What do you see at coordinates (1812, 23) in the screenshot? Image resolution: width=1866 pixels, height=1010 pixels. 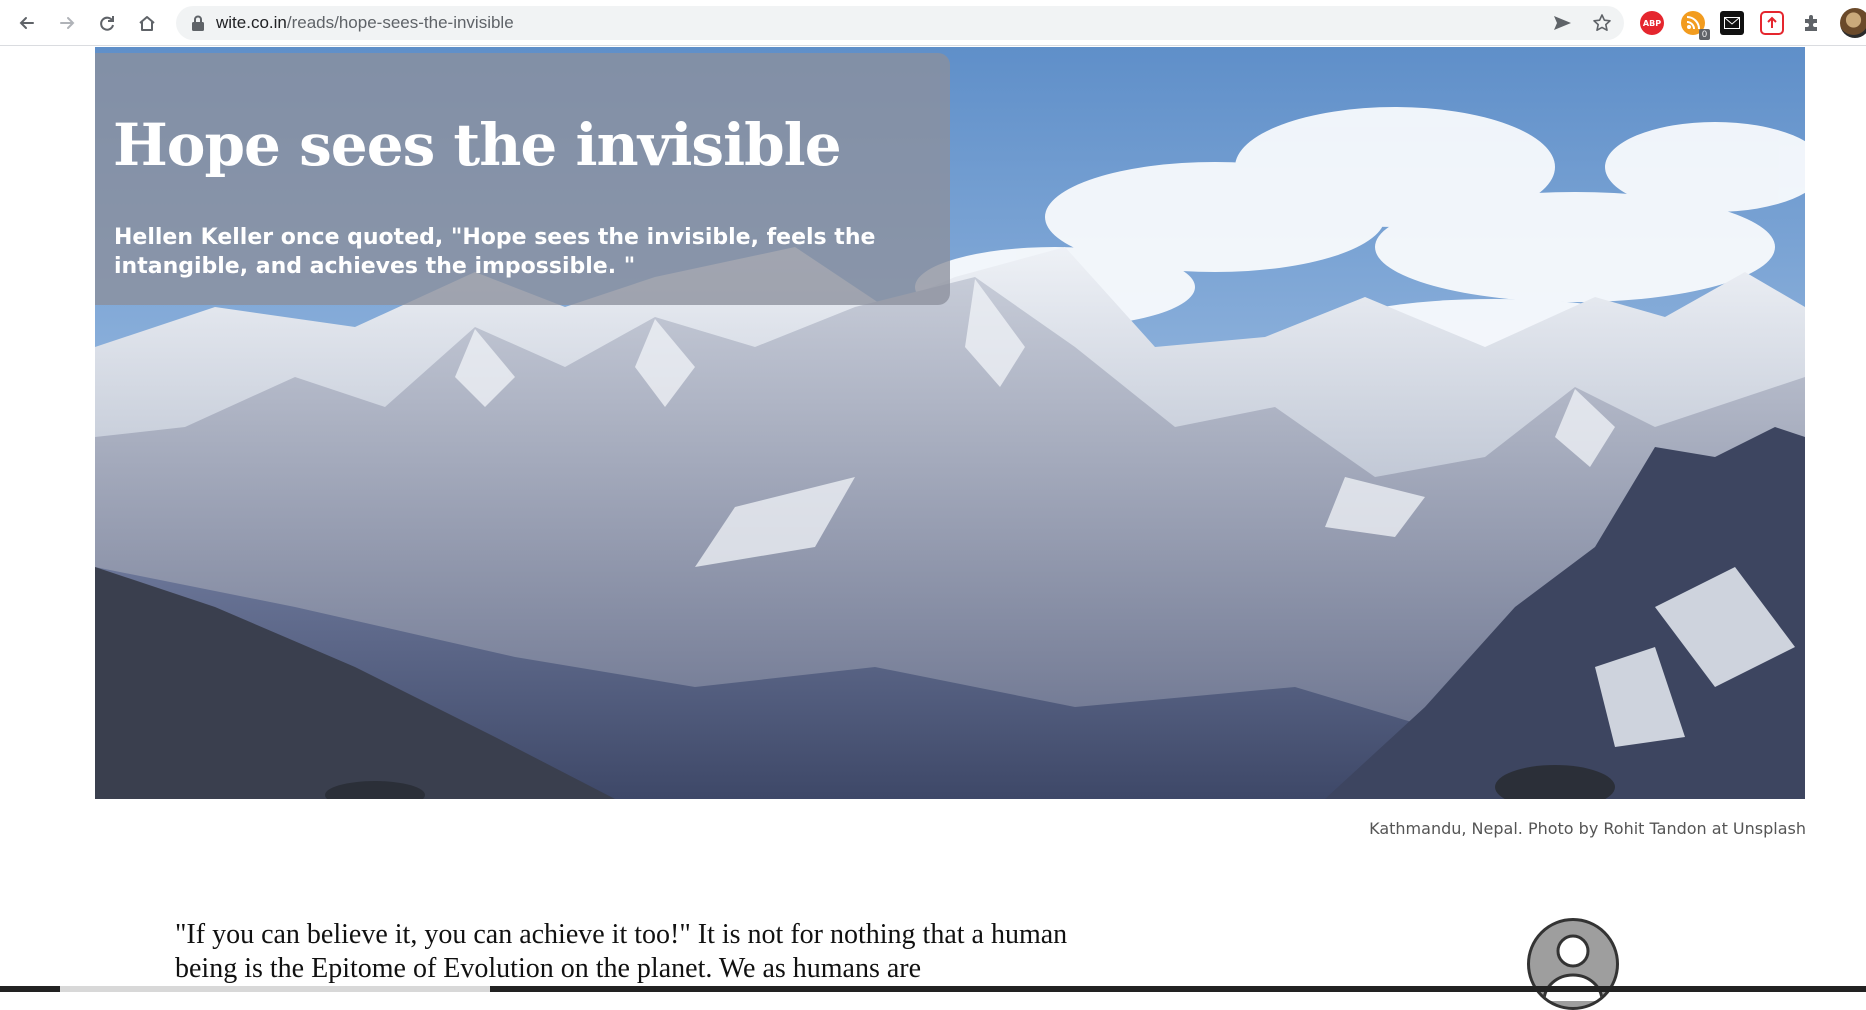 I see `extensions-puzzle-icon` at bounding box center [1812, 23].